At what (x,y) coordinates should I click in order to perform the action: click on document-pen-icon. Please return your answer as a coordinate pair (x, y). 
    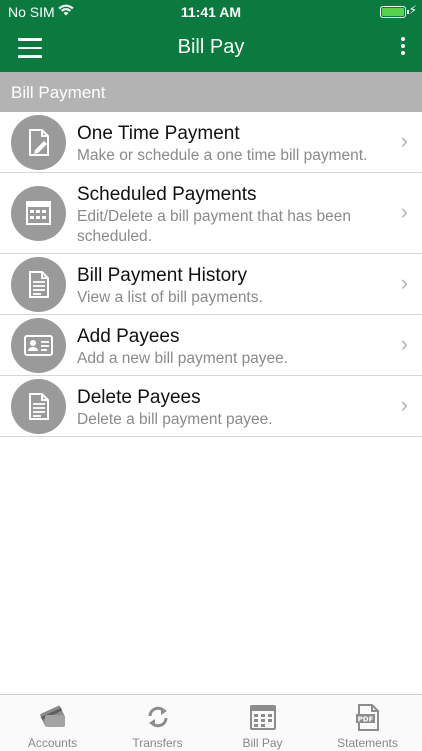
    Looking at the image, I should click on (38, 142).